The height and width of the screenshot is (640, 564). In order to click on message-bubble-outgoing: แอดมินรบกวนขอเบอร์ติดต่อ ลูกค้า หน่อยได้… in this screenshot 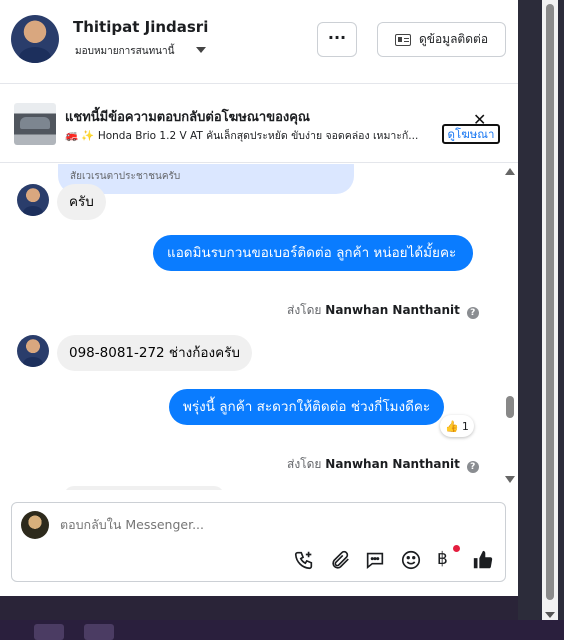, I will do `click(313, 253)`.